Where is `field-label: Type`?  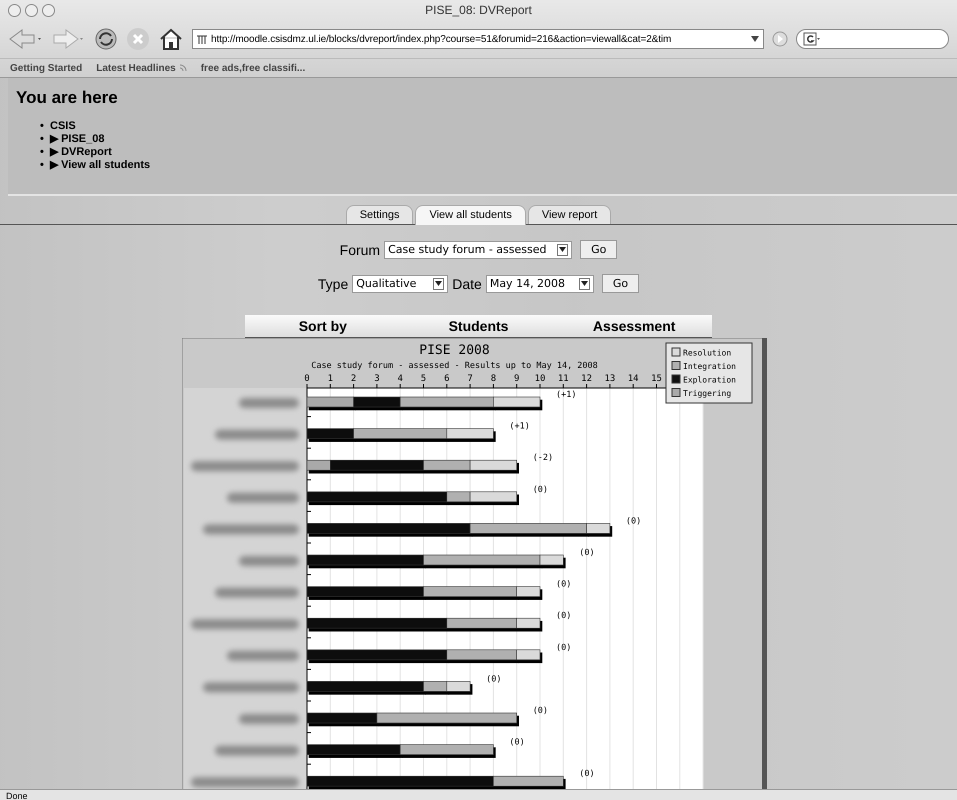 field-label: Type is located at coordinates (333, 284).